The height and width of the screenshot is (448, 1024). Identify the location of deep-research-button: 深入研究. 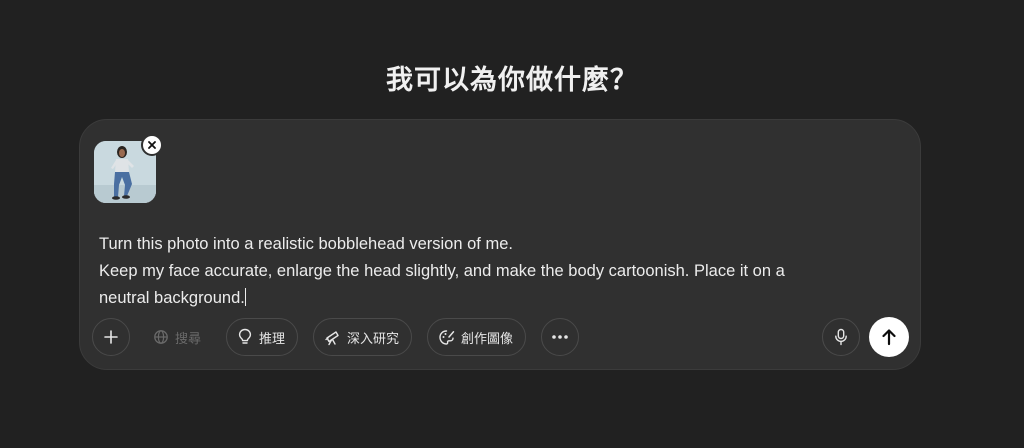
(363, 337).